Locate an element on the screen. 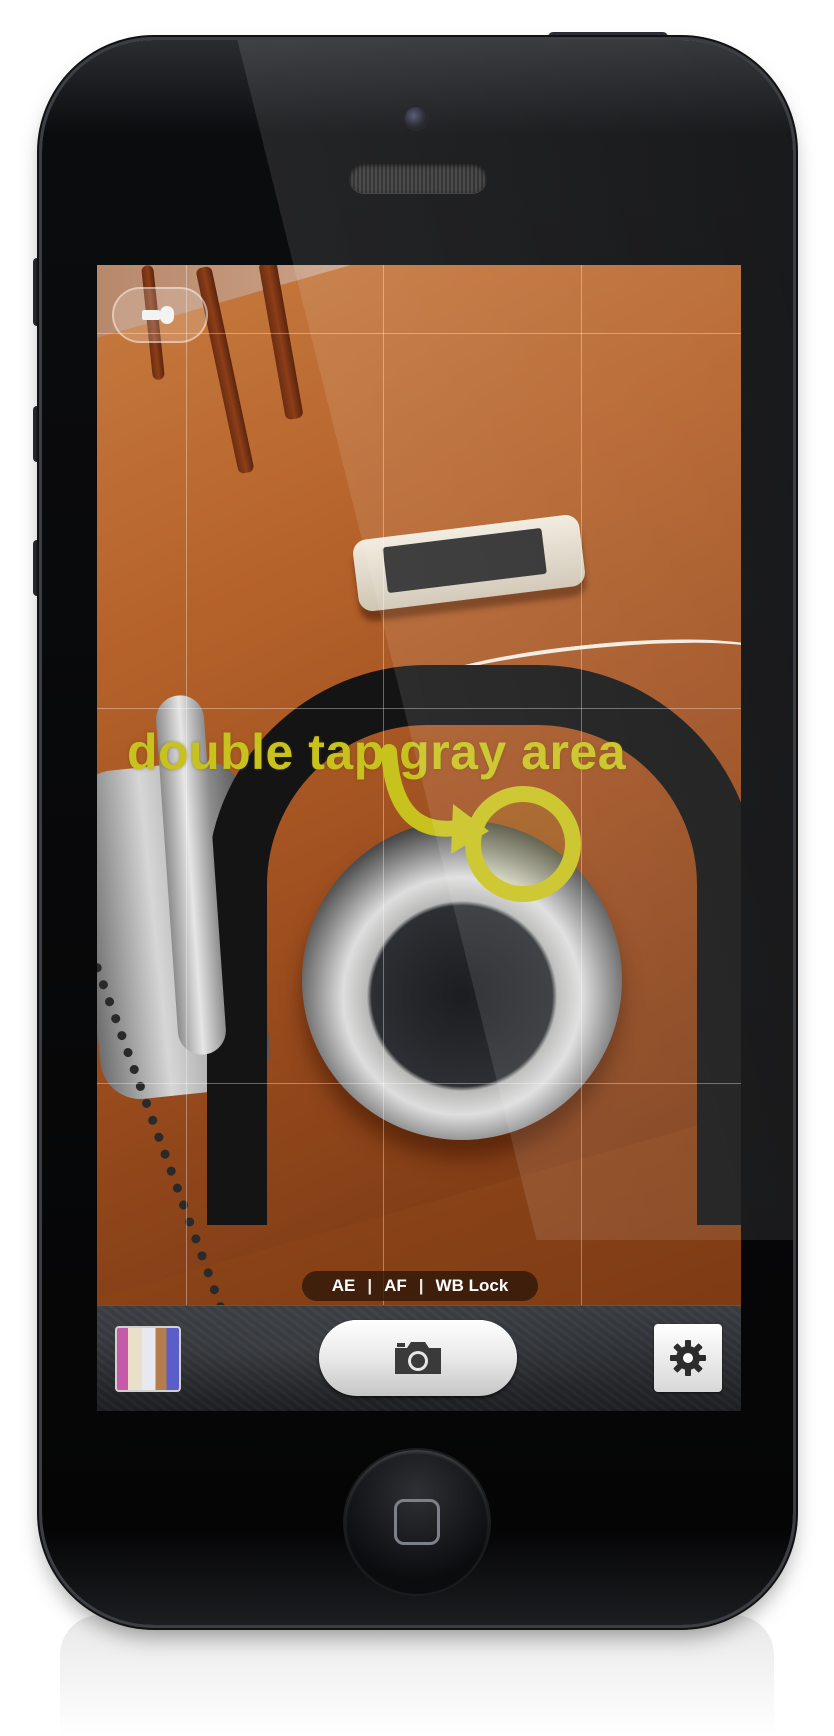 This screenshot has height=1736, width=834. af-lock-label: AF is located at coordinates (395, 1286).